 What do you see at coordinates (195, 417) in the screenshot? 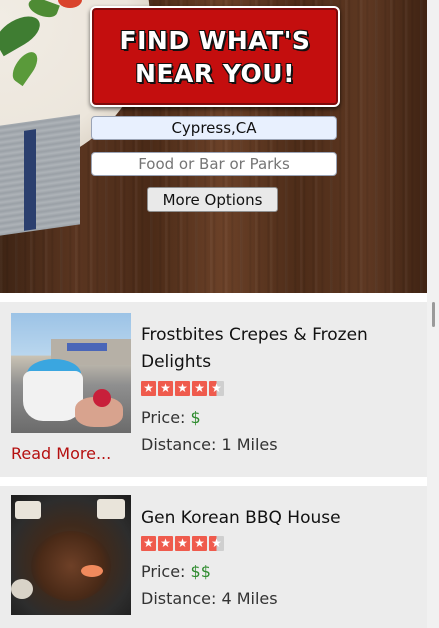
I see `price-value: $` at bounding box center [195, 417].